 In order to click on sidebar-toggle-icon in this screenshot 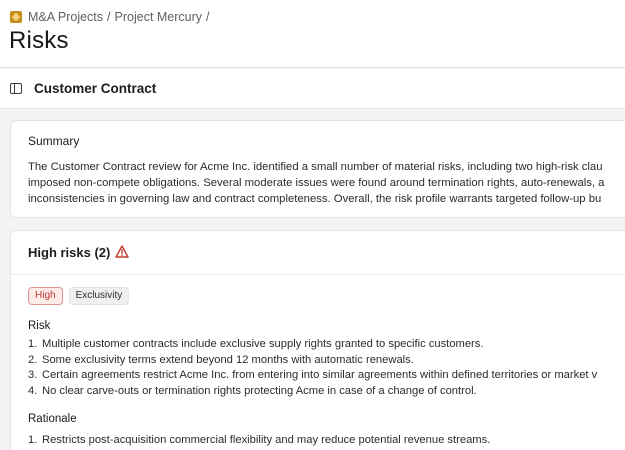, I will do `click(16, 88)`.